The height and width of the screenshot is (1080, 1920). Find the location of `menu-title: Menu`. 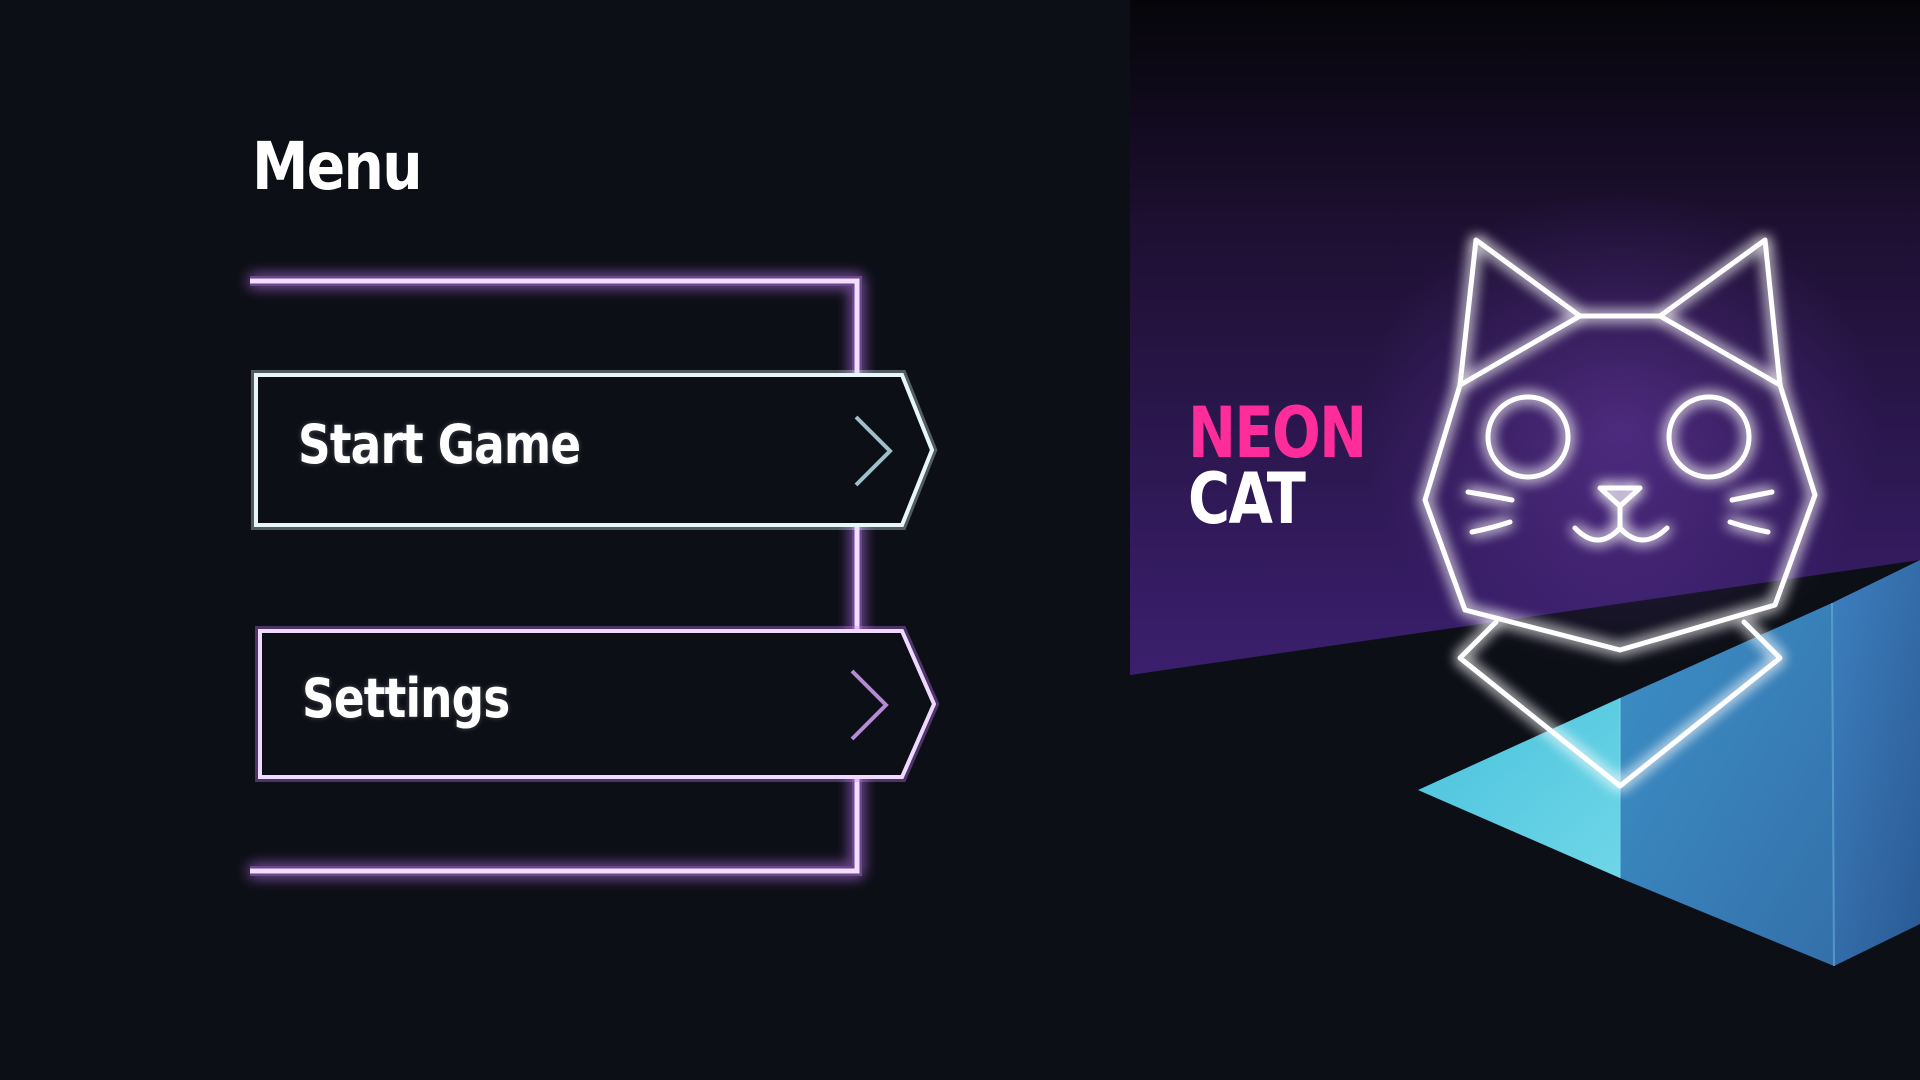

menu-title: Menu is located at coordinates (337, 166).